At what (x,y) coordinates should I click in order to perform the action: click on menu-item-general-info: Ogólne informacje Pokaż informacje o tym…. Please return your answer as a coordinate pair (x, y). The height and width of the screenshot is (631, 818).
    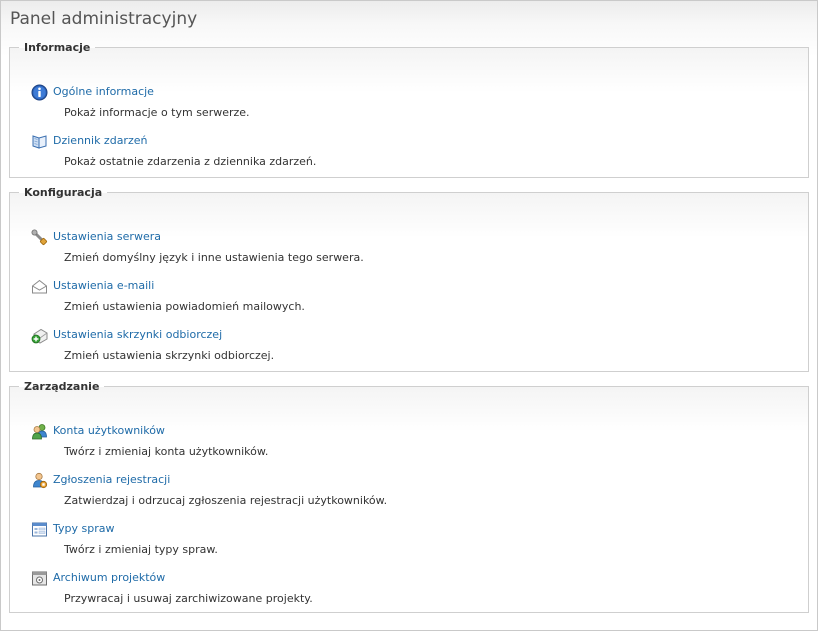
    Looking at the image, I should click on (400, 106).